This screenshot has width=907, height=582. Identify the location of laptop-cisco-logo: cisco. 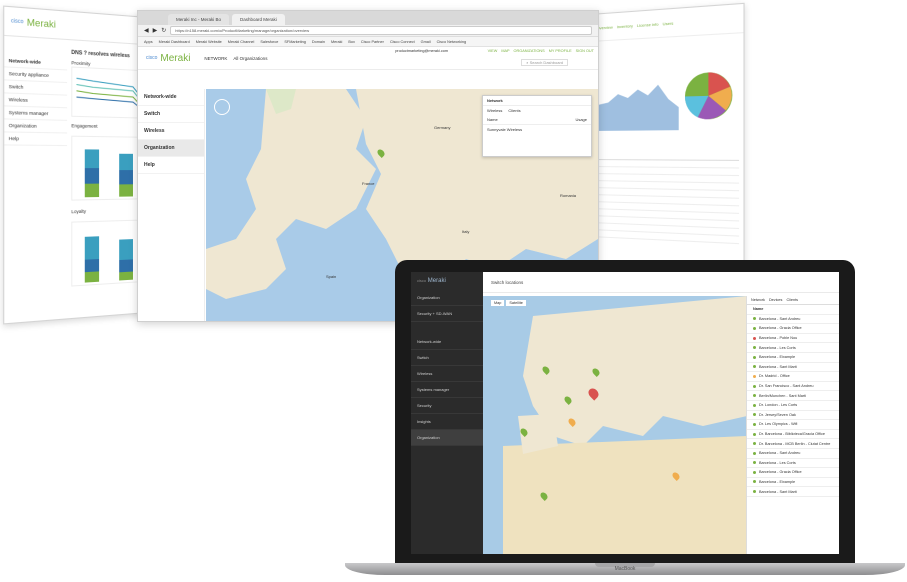
(422, 280).